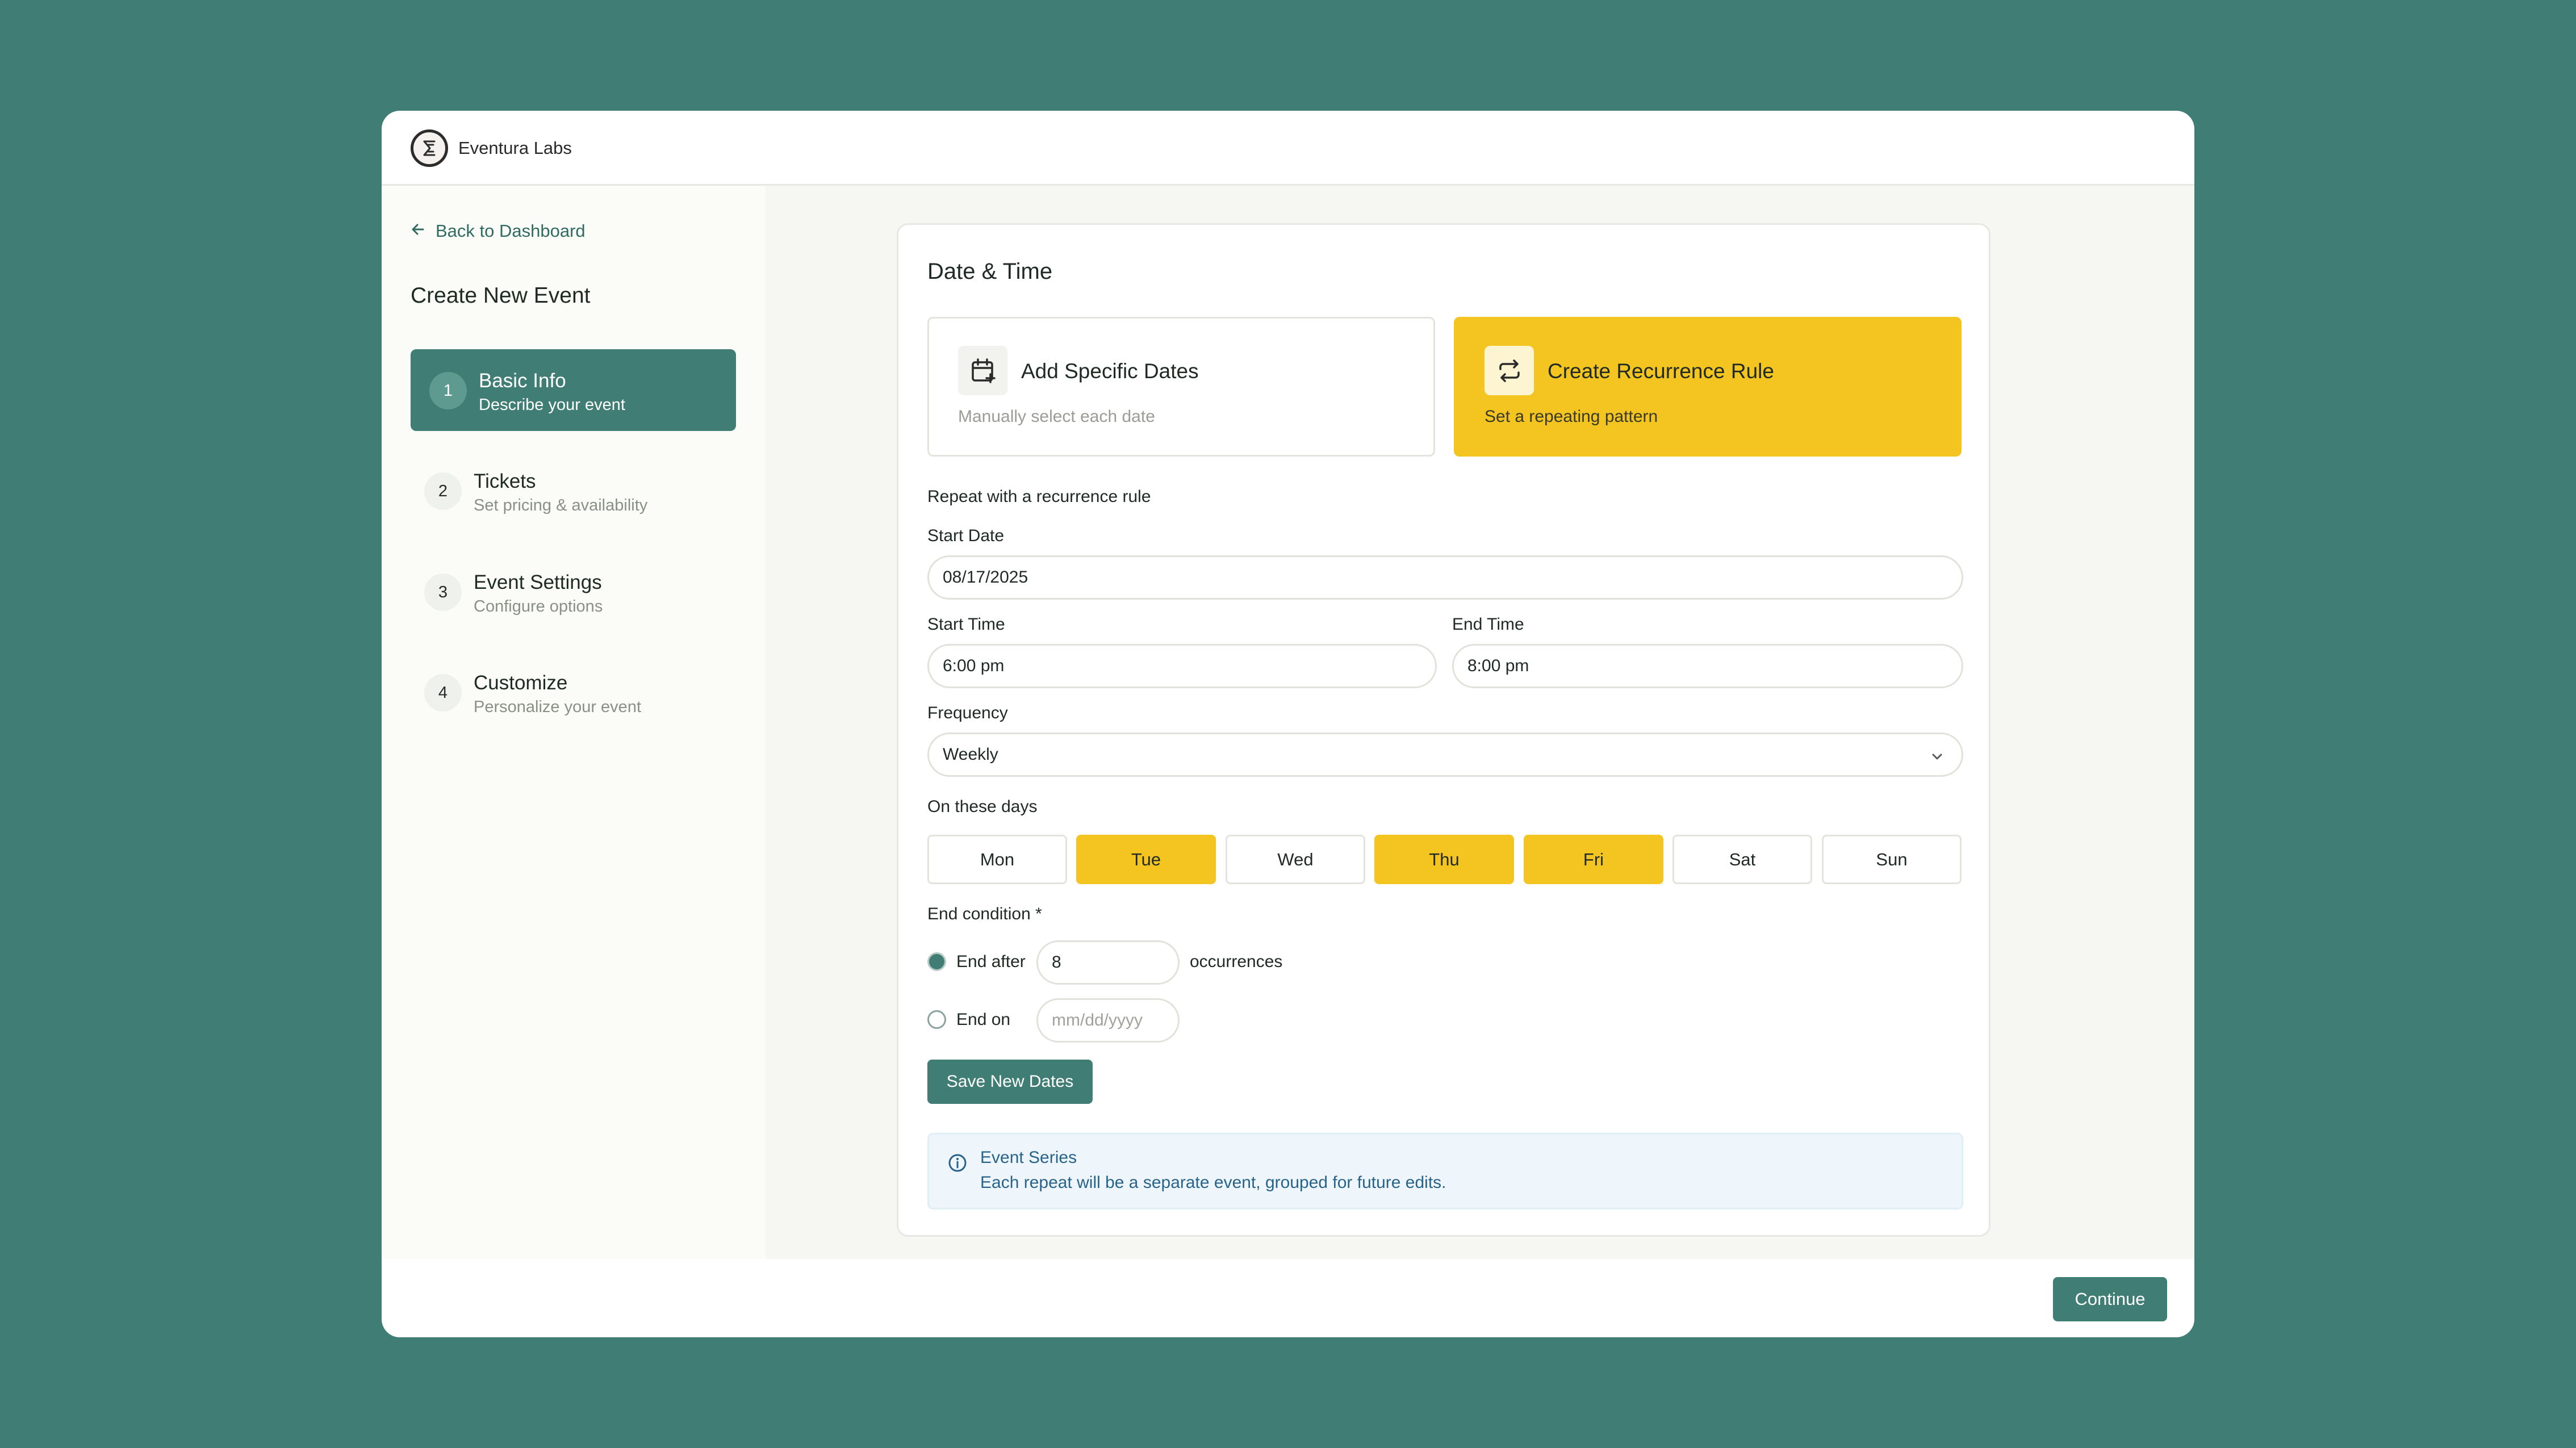 This screenshot has height=1448, width=2576. Describe the element at coordinates (1444, 859) in the screenshot. I see `day-thu: Thu` at that location.